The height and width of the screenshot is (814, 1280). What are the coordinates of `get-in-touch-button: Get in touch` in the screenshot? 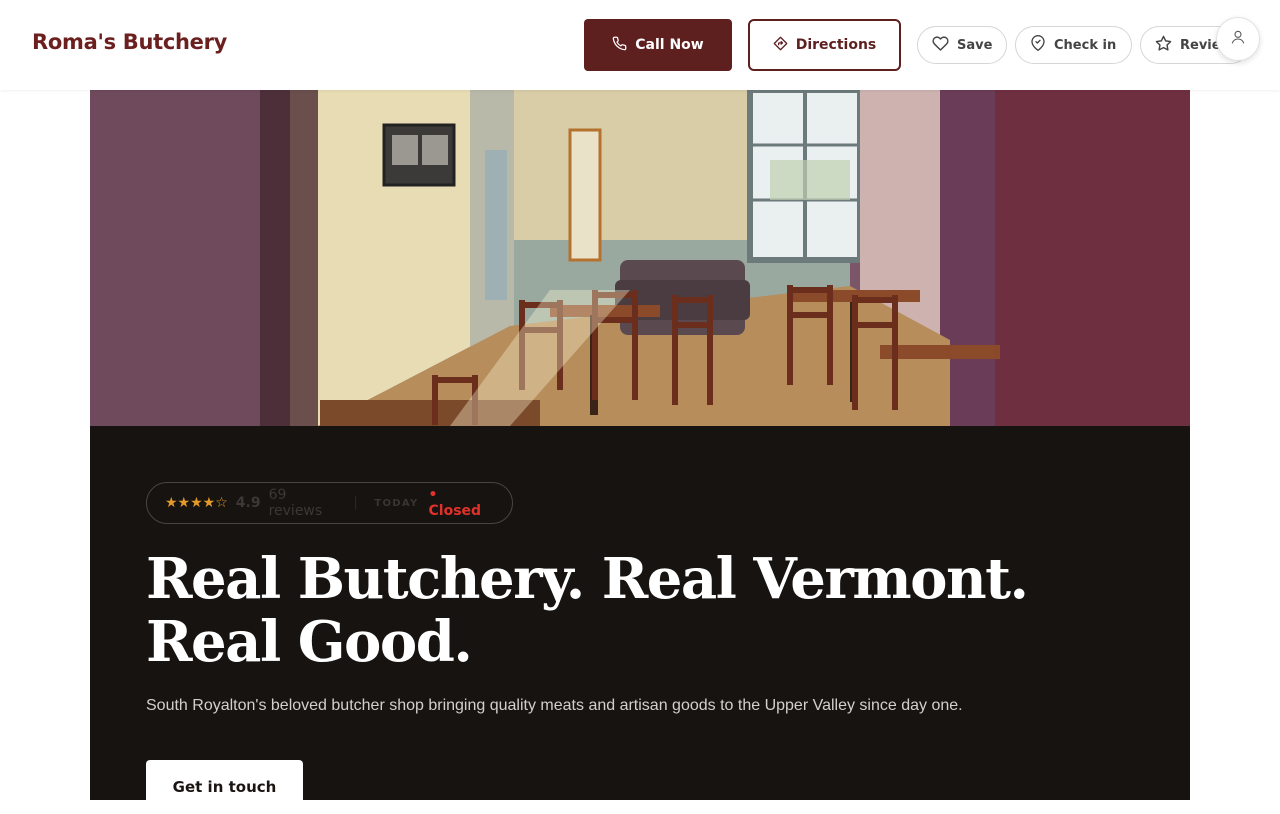 It's located at (224, 787).